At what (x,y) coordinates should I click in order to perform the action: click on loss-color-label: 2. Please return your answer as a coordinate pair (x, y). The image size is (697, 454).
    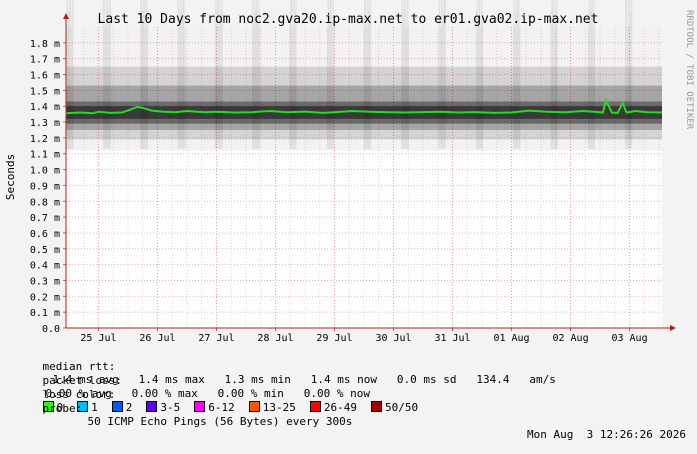
    Looking at the image, I should click on (129, 407).